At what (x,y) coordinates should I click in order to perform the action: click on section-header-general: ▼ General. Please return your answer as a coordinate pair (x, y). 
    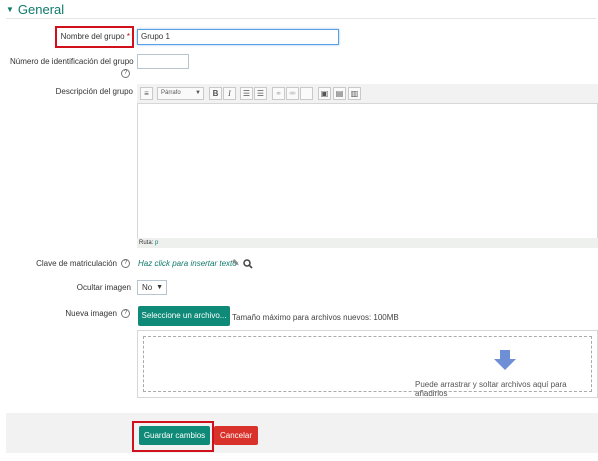
    Looking at the image, I should click on (35, 9).